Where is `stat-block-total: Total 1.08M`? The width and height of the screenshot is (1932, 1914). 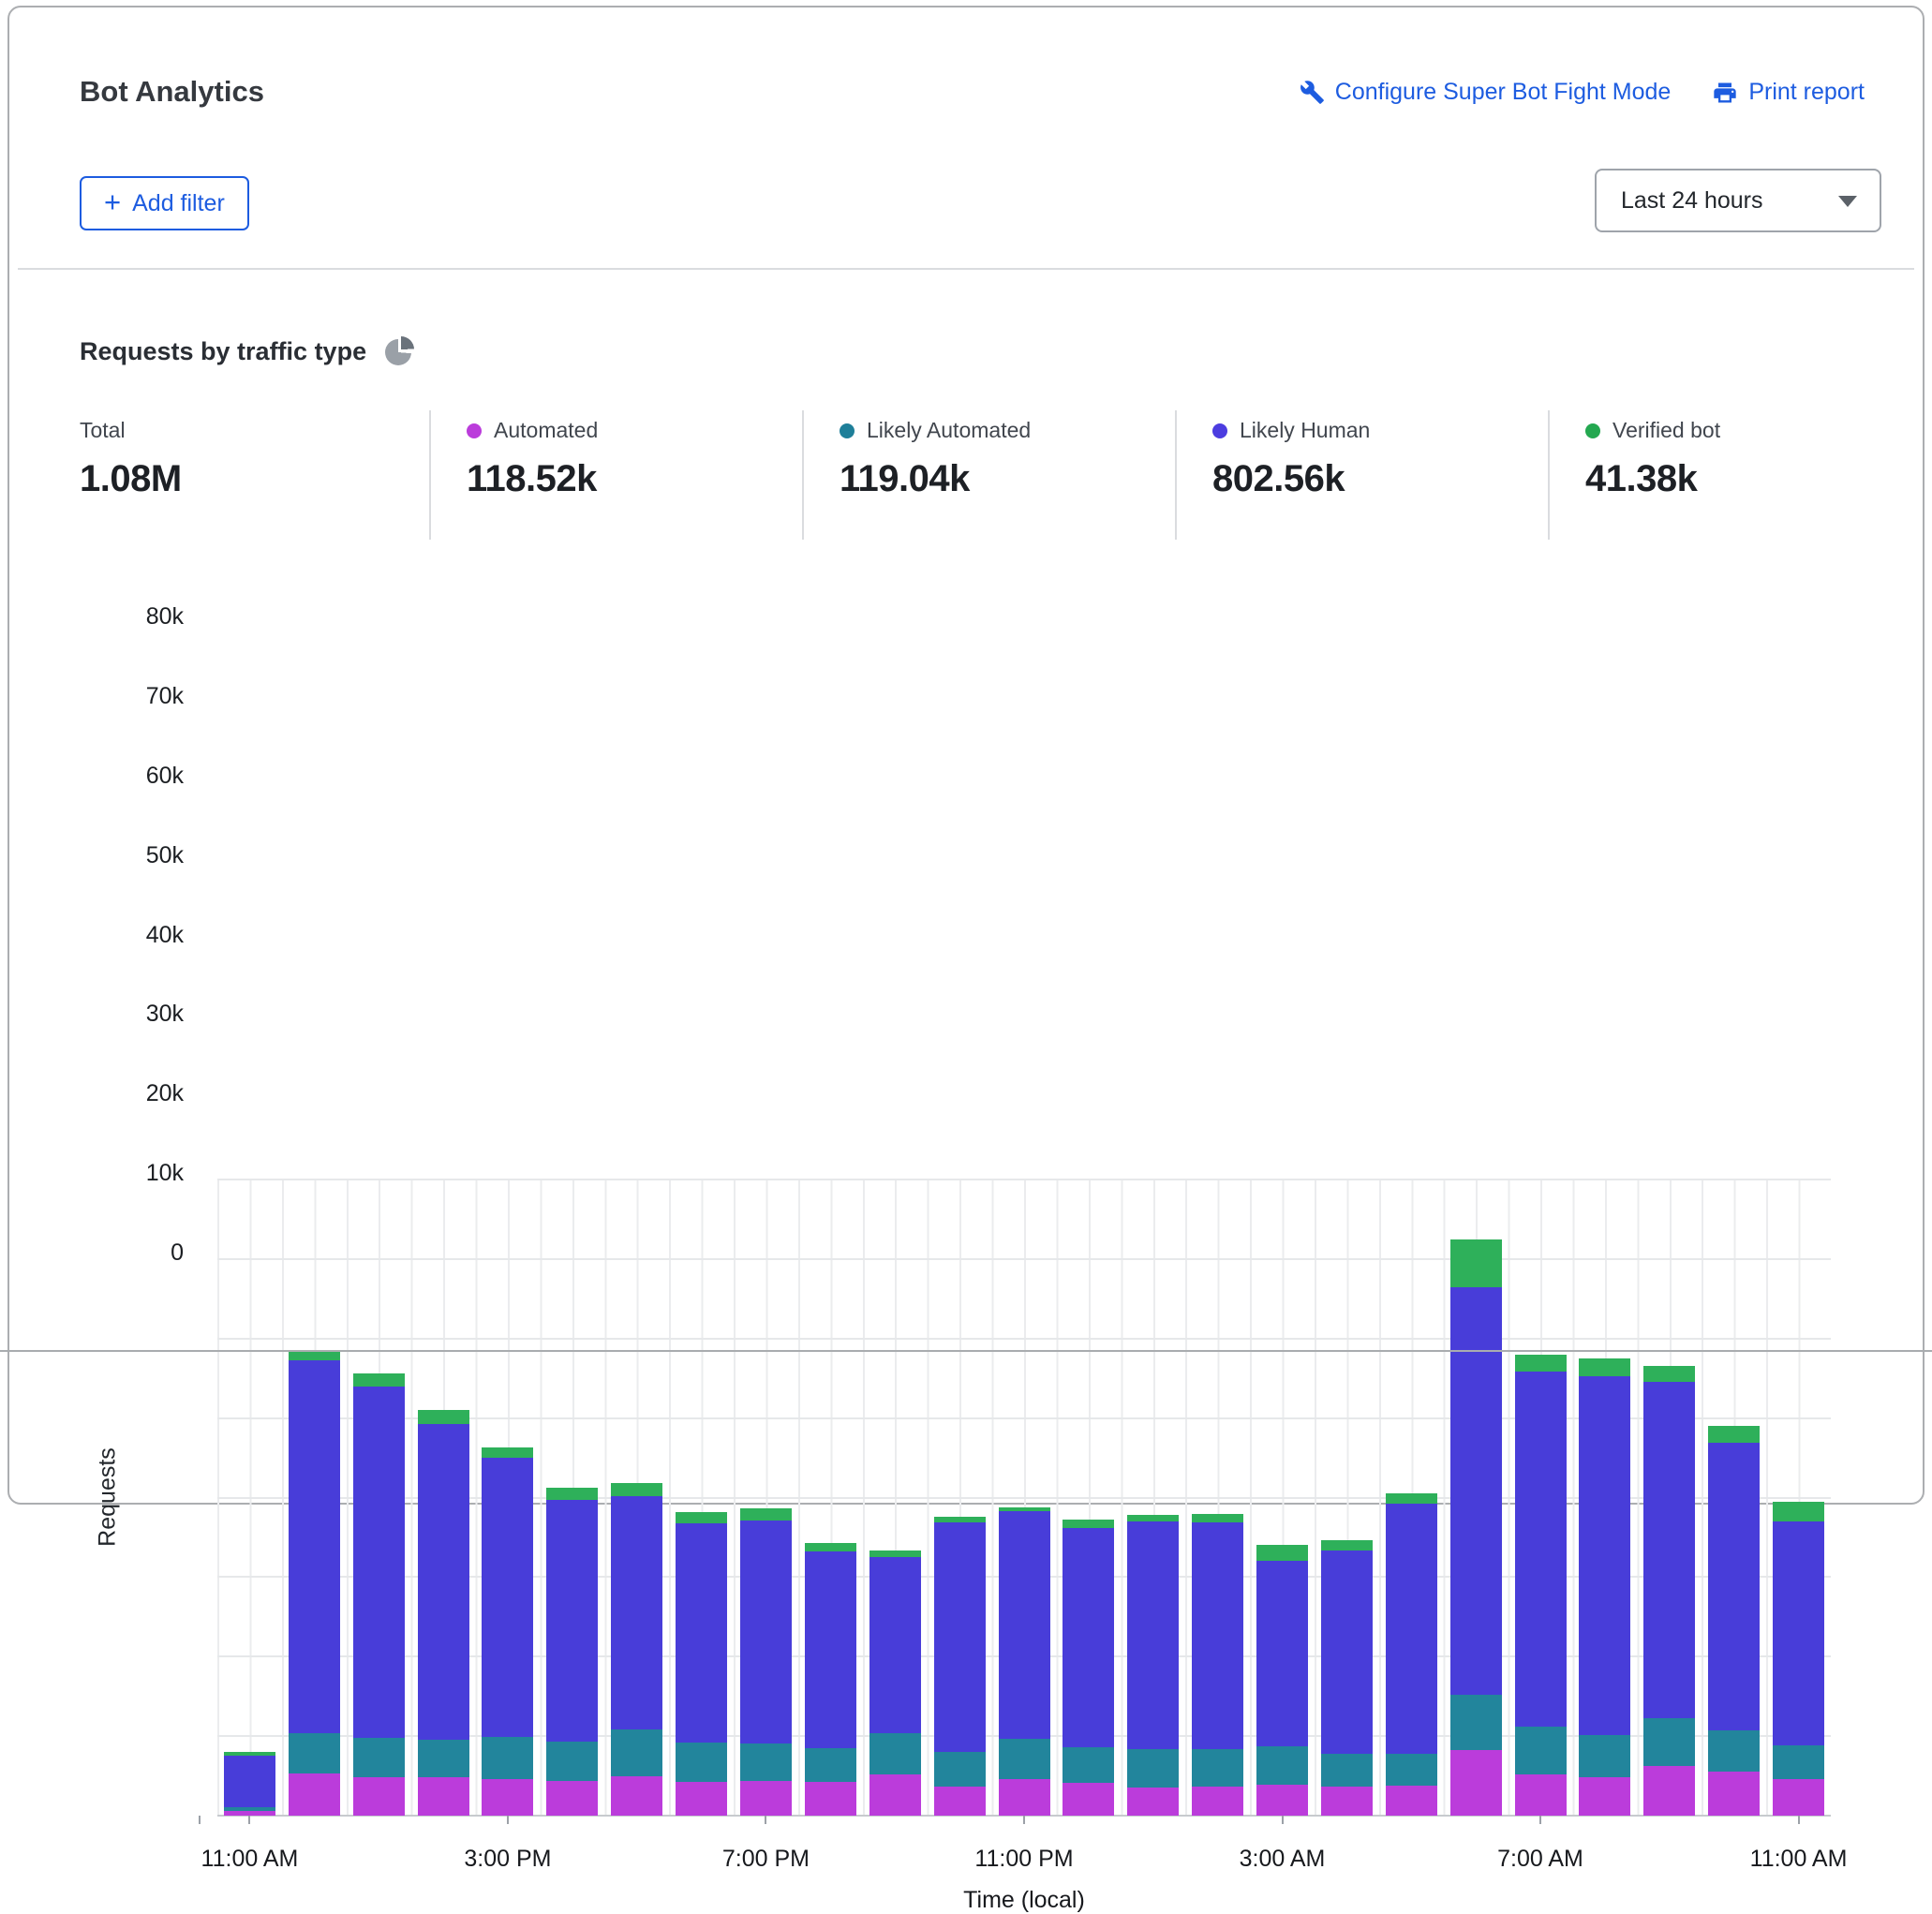 stat-block-total: Total 1.08M is located at coordinates (255, 475).